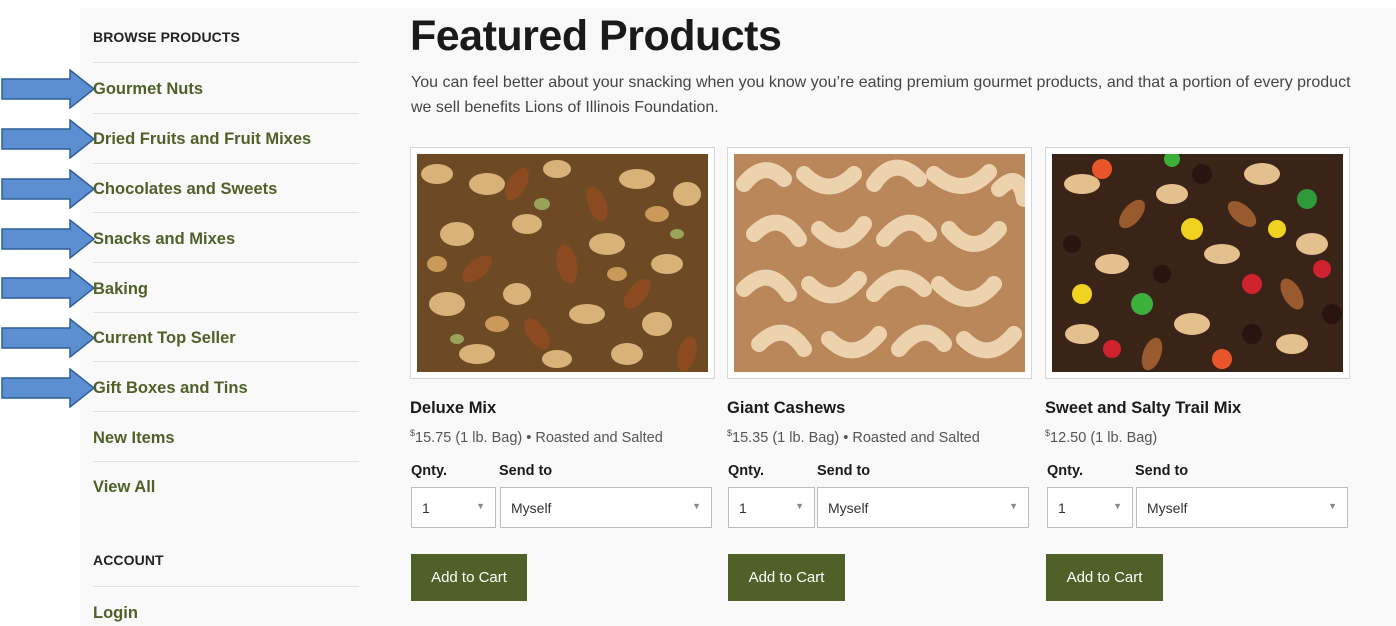 The image size is (1396, 626). I want to click on product-price: 15.35, so click(750, 438).